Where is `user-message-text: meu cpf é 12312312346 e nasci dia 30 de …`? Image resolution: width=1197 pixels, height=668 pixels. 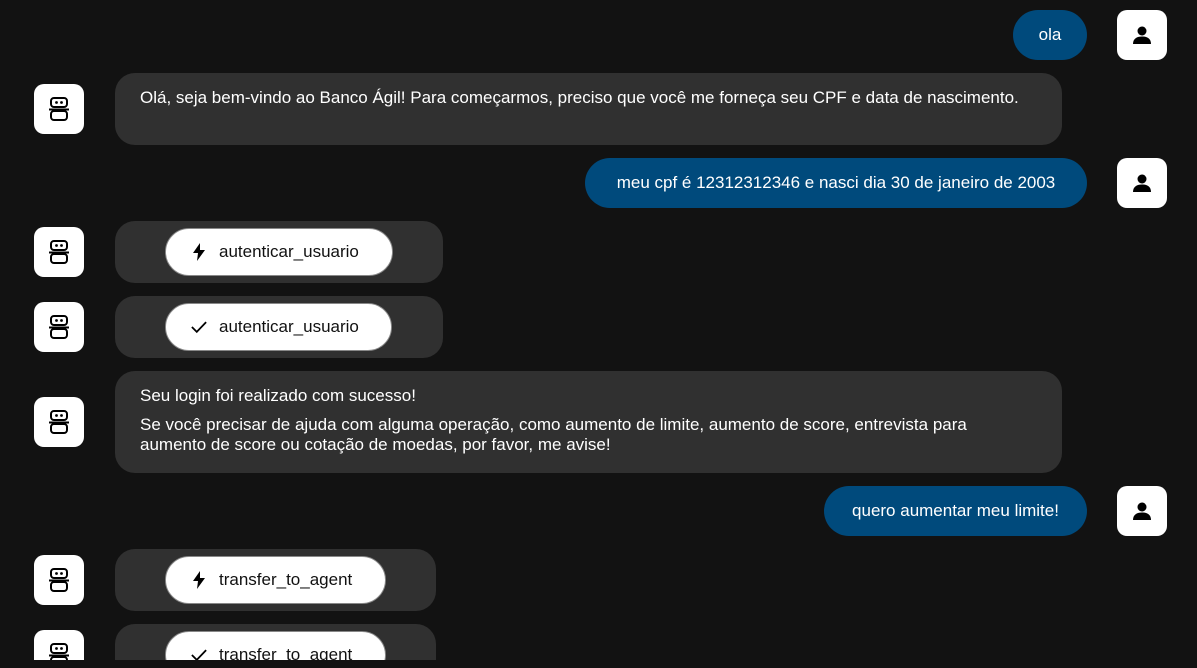 user-message-text: meu cpf é 12312312346 e nasci dia 30 de … is located at coordinates (836, 182).